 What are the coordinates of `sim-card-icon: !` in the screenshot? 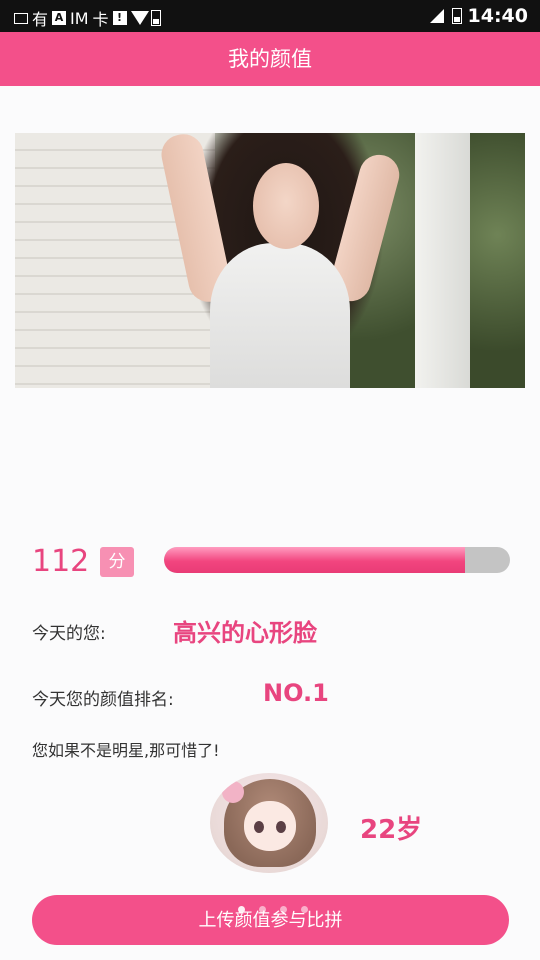 It's located at (119, 18).